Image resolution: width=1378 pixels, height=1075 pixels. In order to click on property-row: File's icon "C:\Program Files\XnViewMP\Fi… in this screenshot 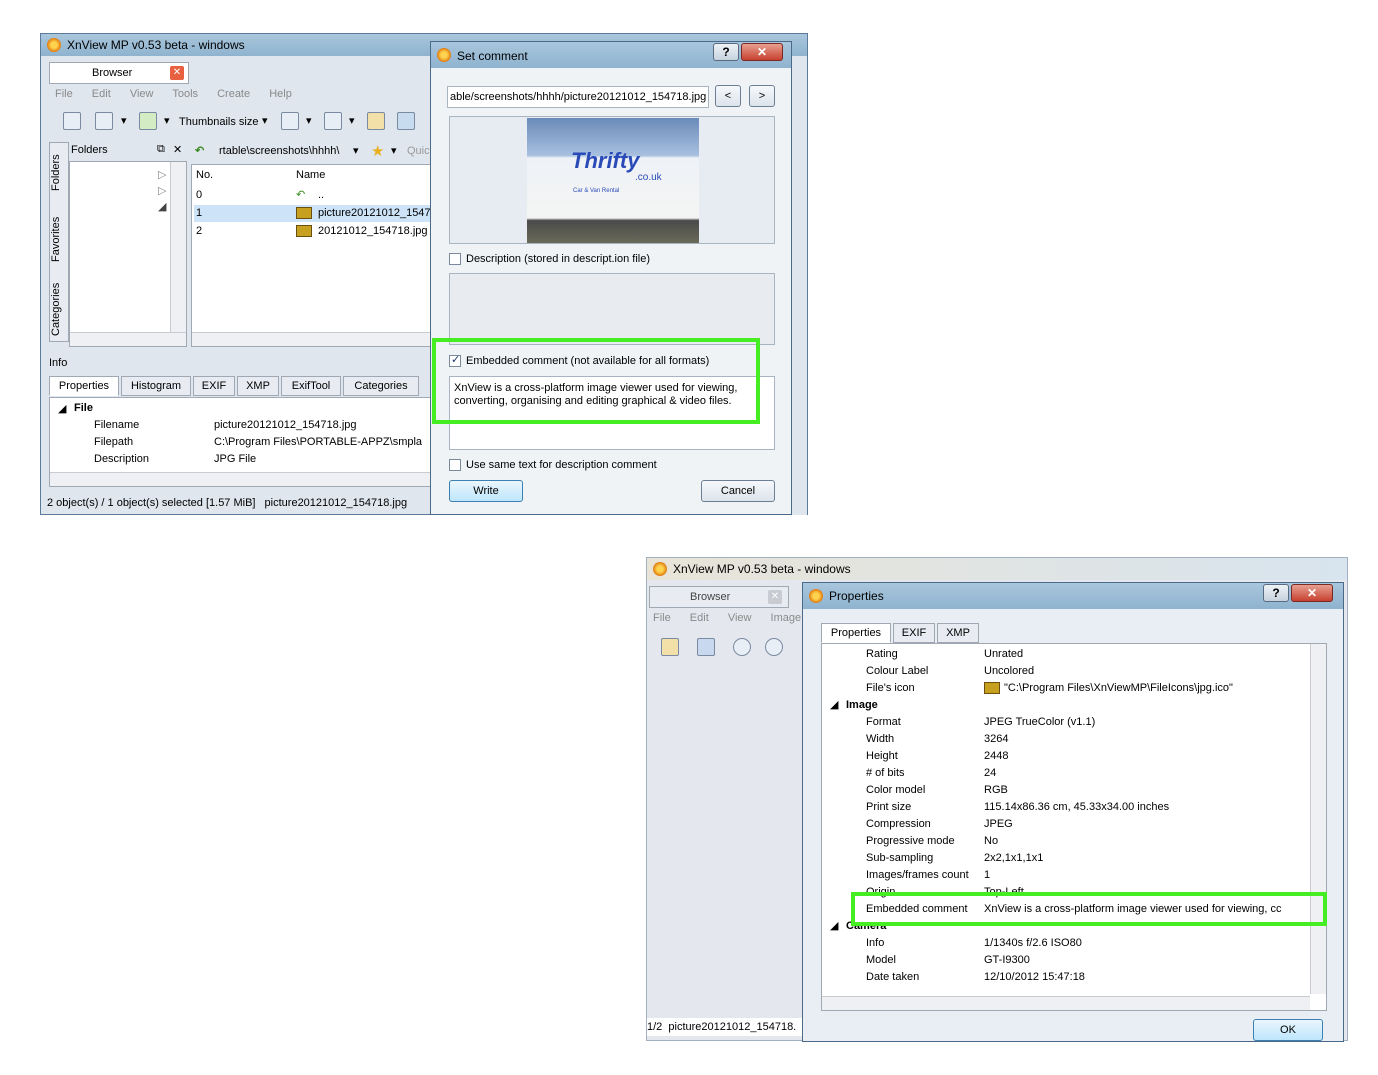, I will do `click(1066, 688)`.